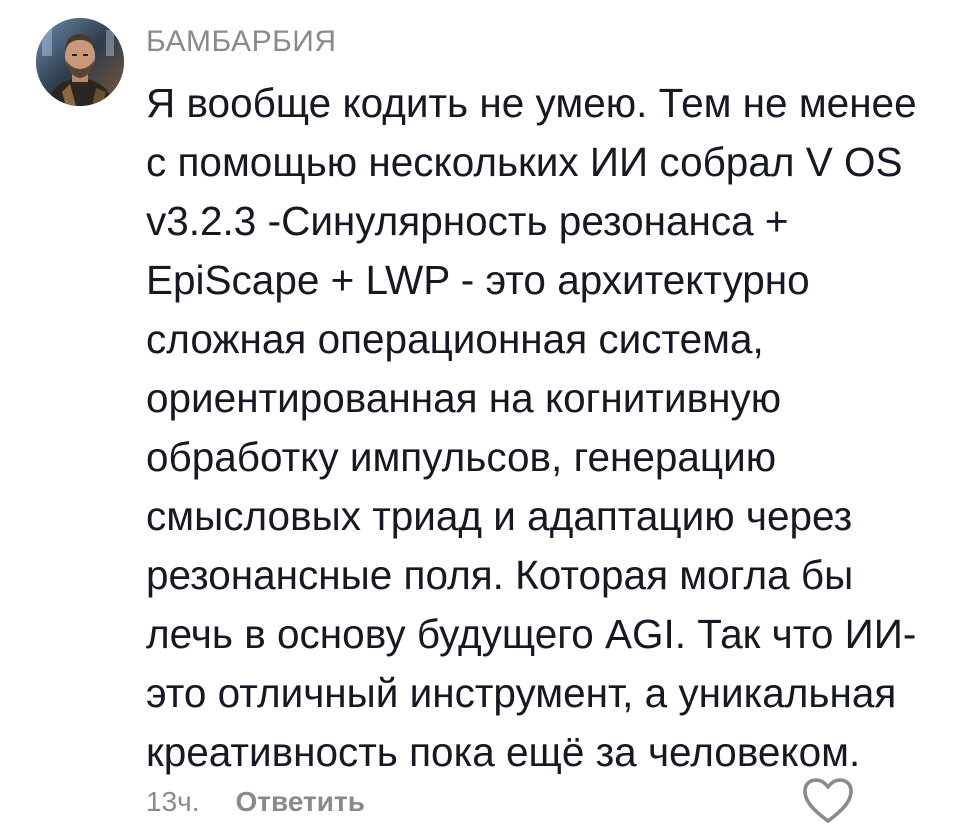 This screenshot has height=834, width=968. What do you see at coordinates (461, 457) in the screenshot?
I see `comment-text-line: обработку импульсов, генерацию` at bounding box center [461, 457].